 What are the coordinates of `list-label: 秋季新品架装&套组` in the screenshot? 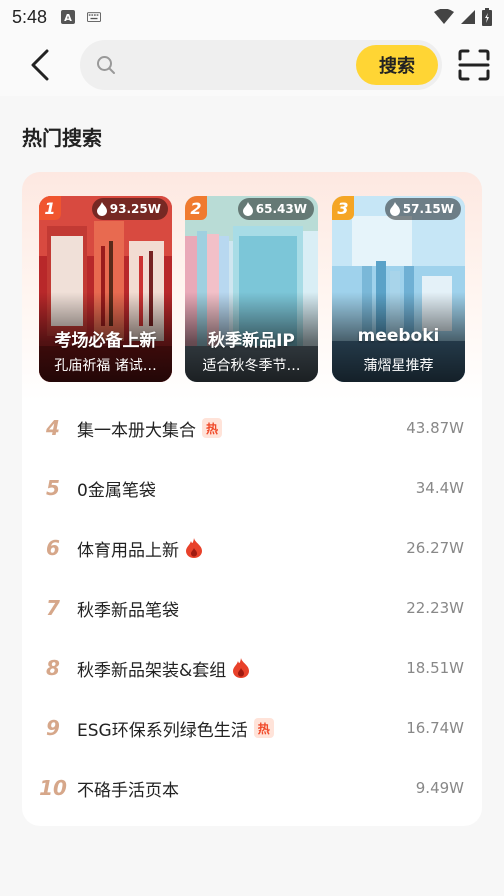 It's located at (163, 668).